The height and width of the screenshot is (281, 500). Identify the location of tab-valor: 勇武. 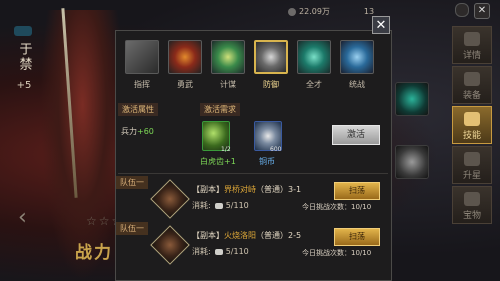
(185, 65).